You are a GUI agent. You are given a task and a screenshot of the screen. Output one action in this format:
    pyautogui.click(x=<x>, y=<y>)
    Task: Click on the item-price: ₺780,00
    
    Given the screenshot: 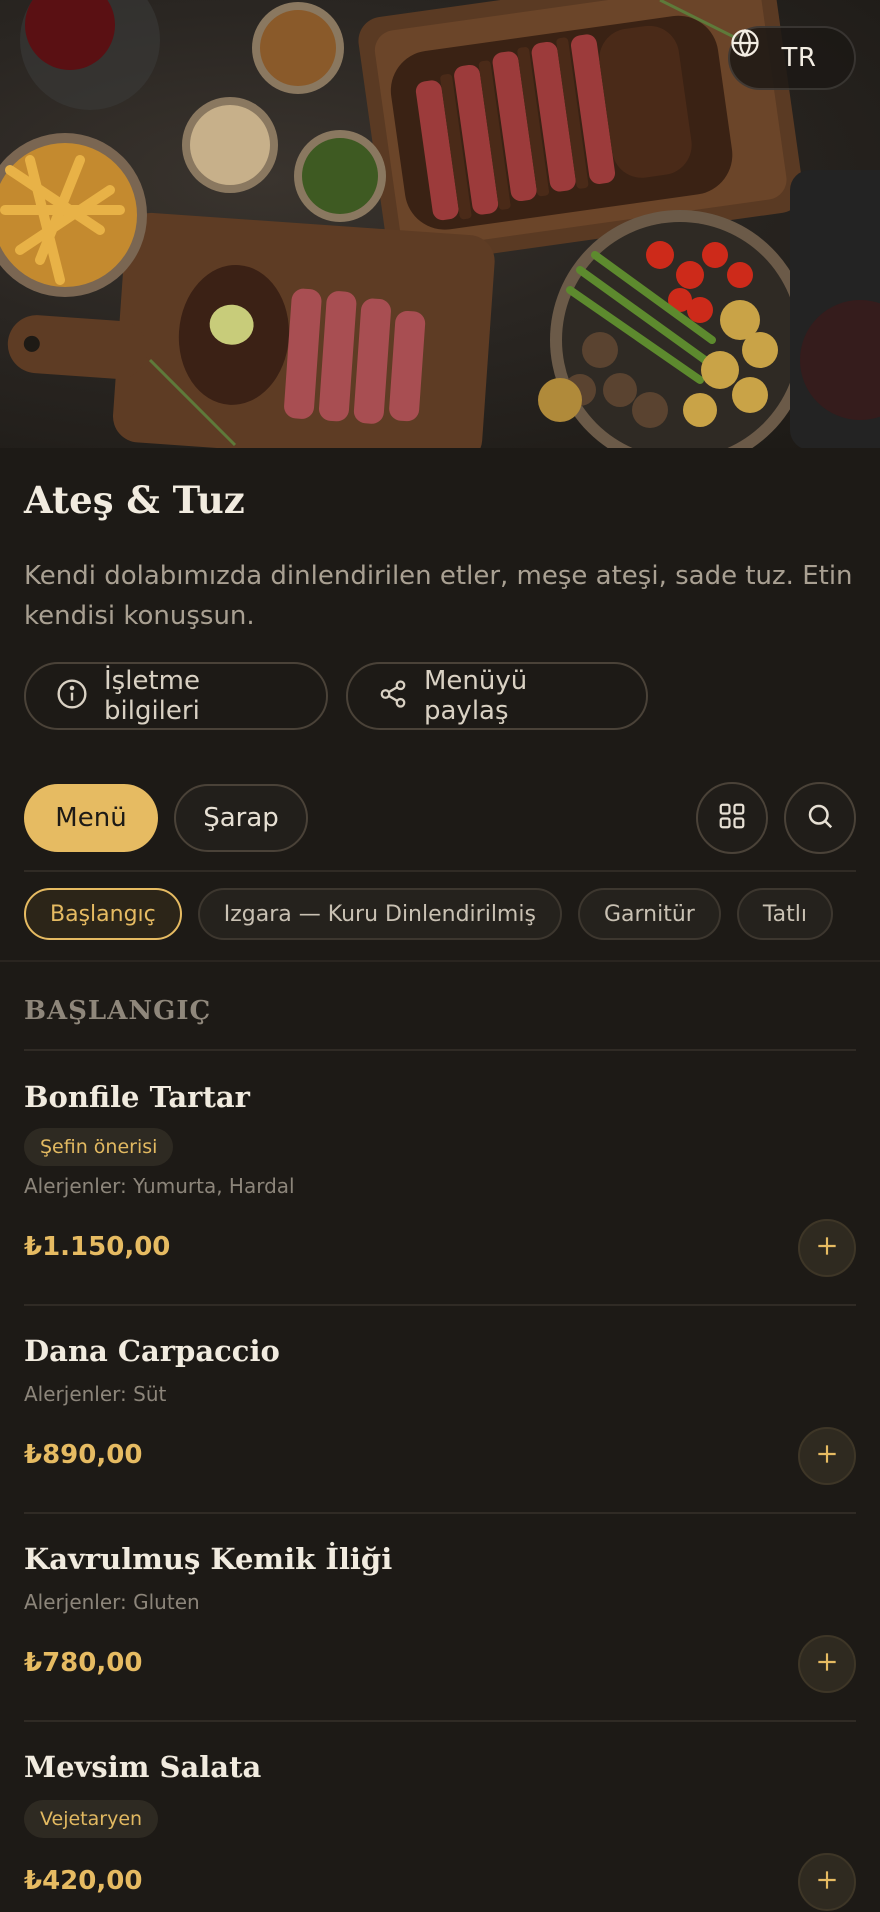 What is the action you would take?
    pyautogui.click(x=83, y=1663)
    